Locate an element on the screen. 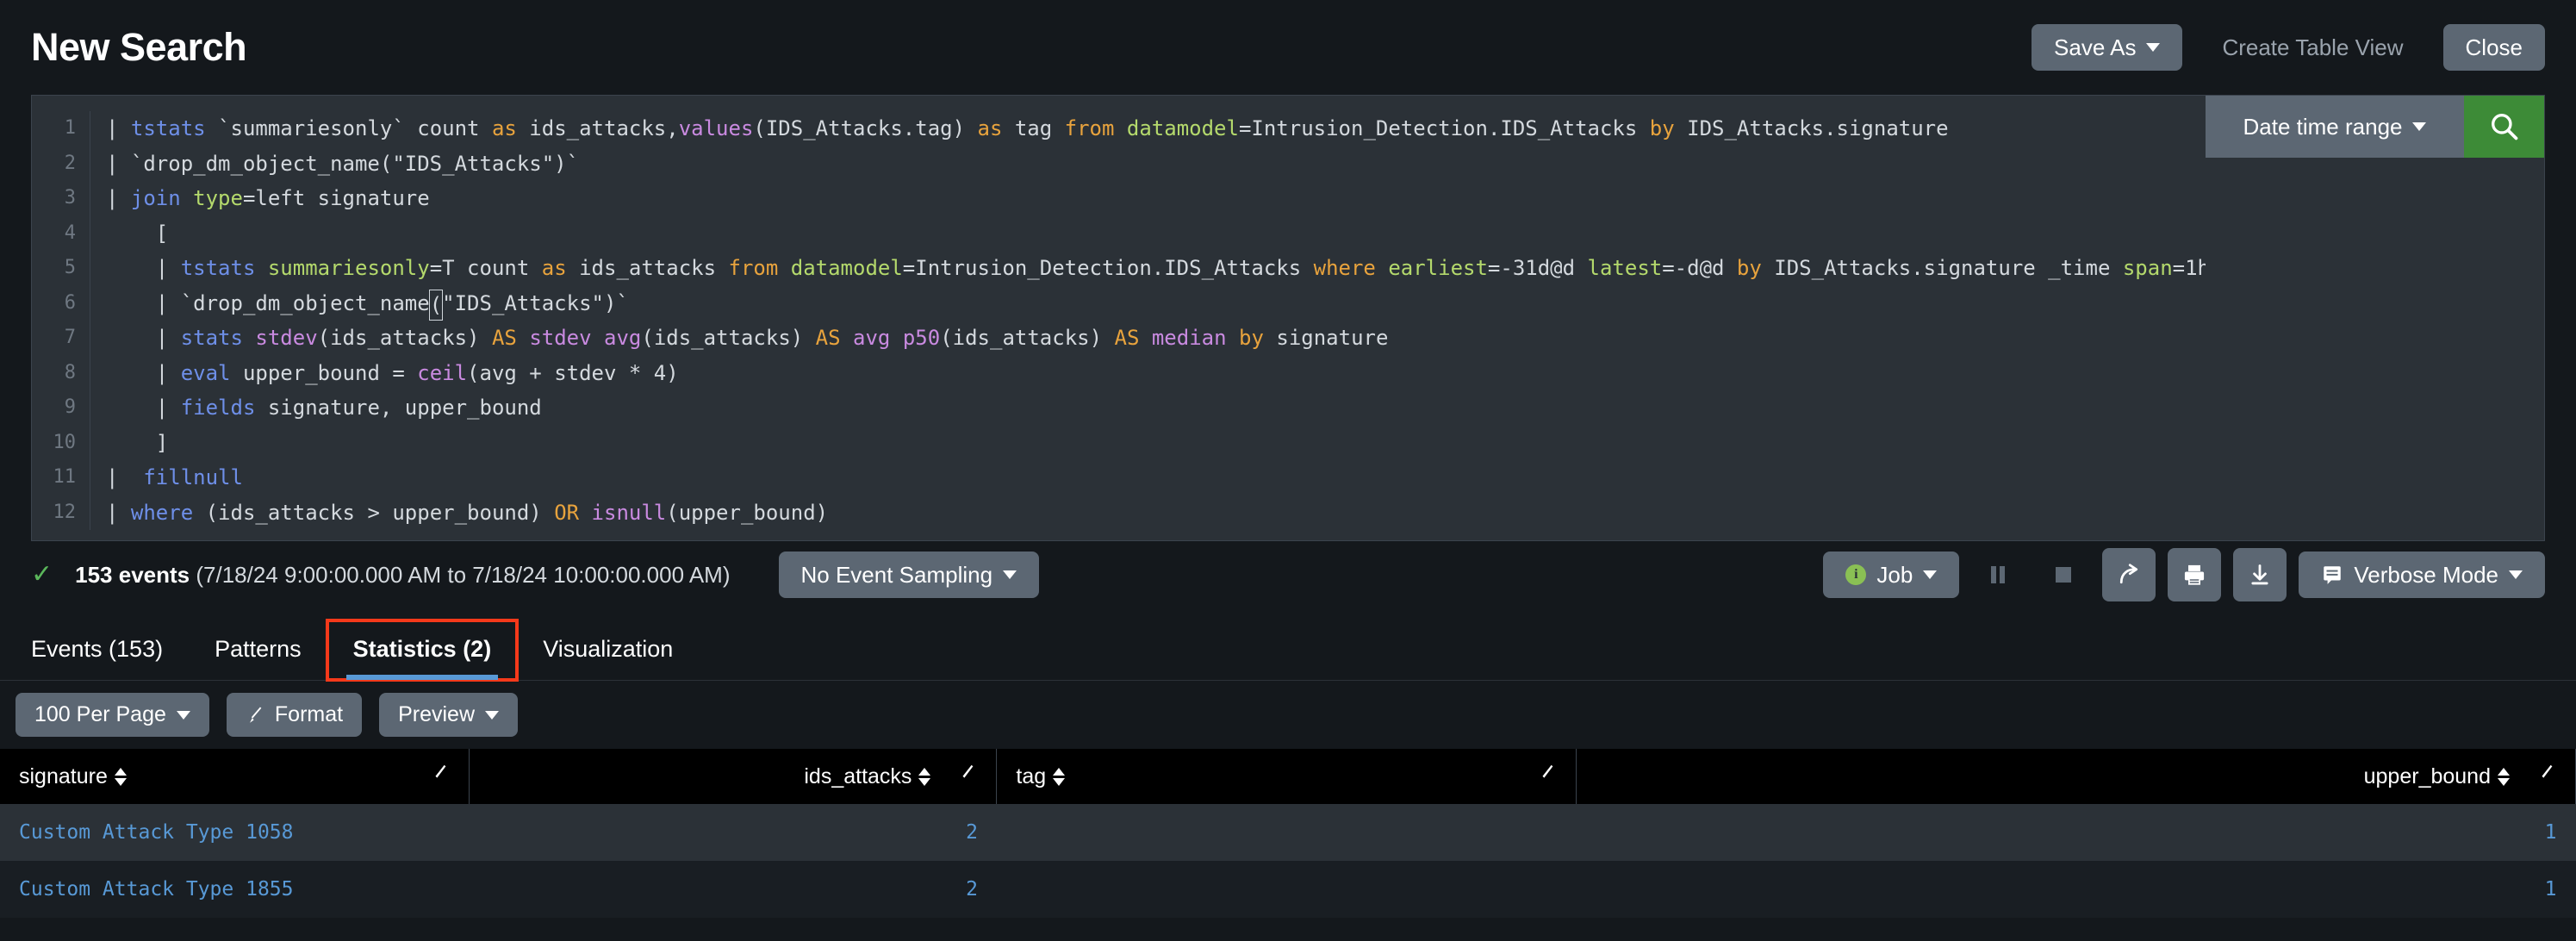 This screenshot has height=941, width=2576. job-button: i Job is located at coordinates (1892, 575).